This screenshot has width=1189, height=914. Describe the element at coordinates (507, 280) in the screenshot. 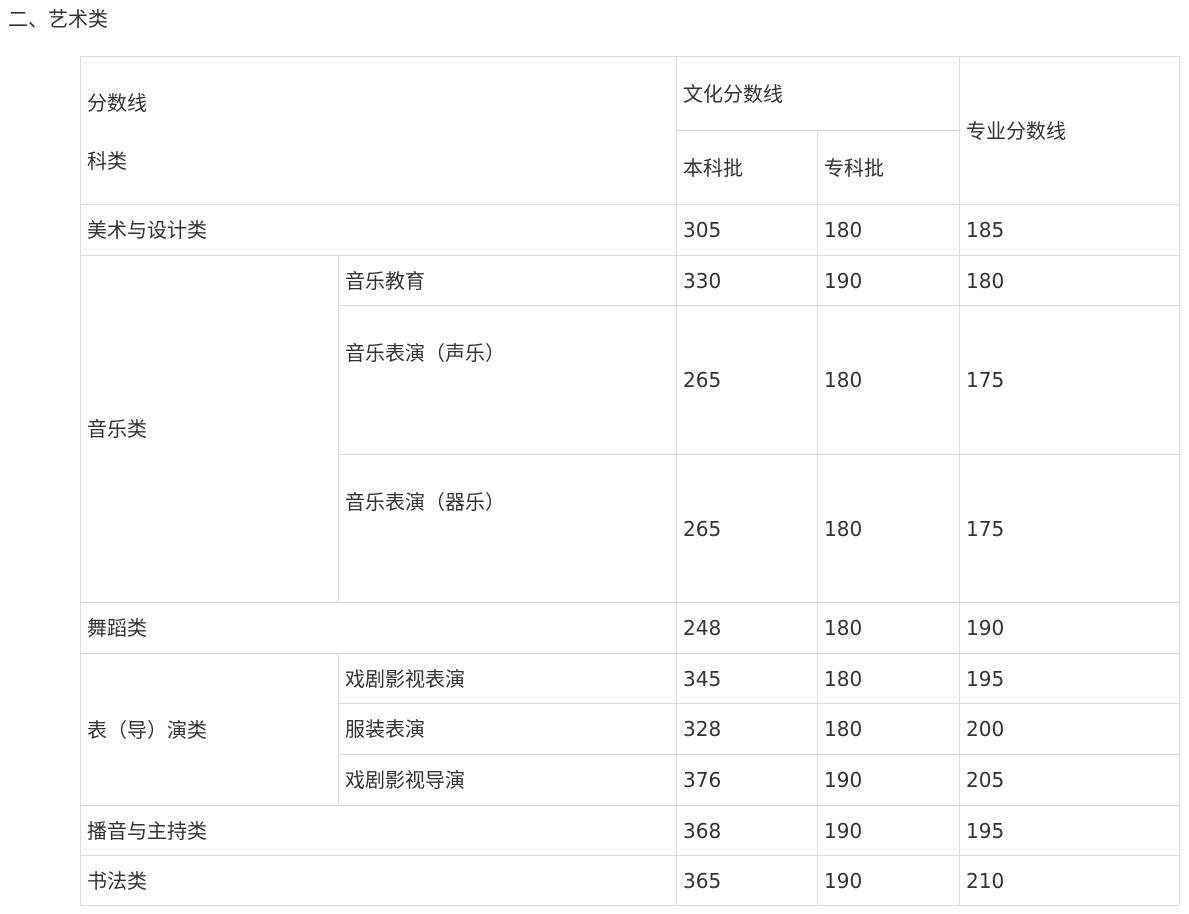

I see `subcategory-label: 音乐教育` at that location.